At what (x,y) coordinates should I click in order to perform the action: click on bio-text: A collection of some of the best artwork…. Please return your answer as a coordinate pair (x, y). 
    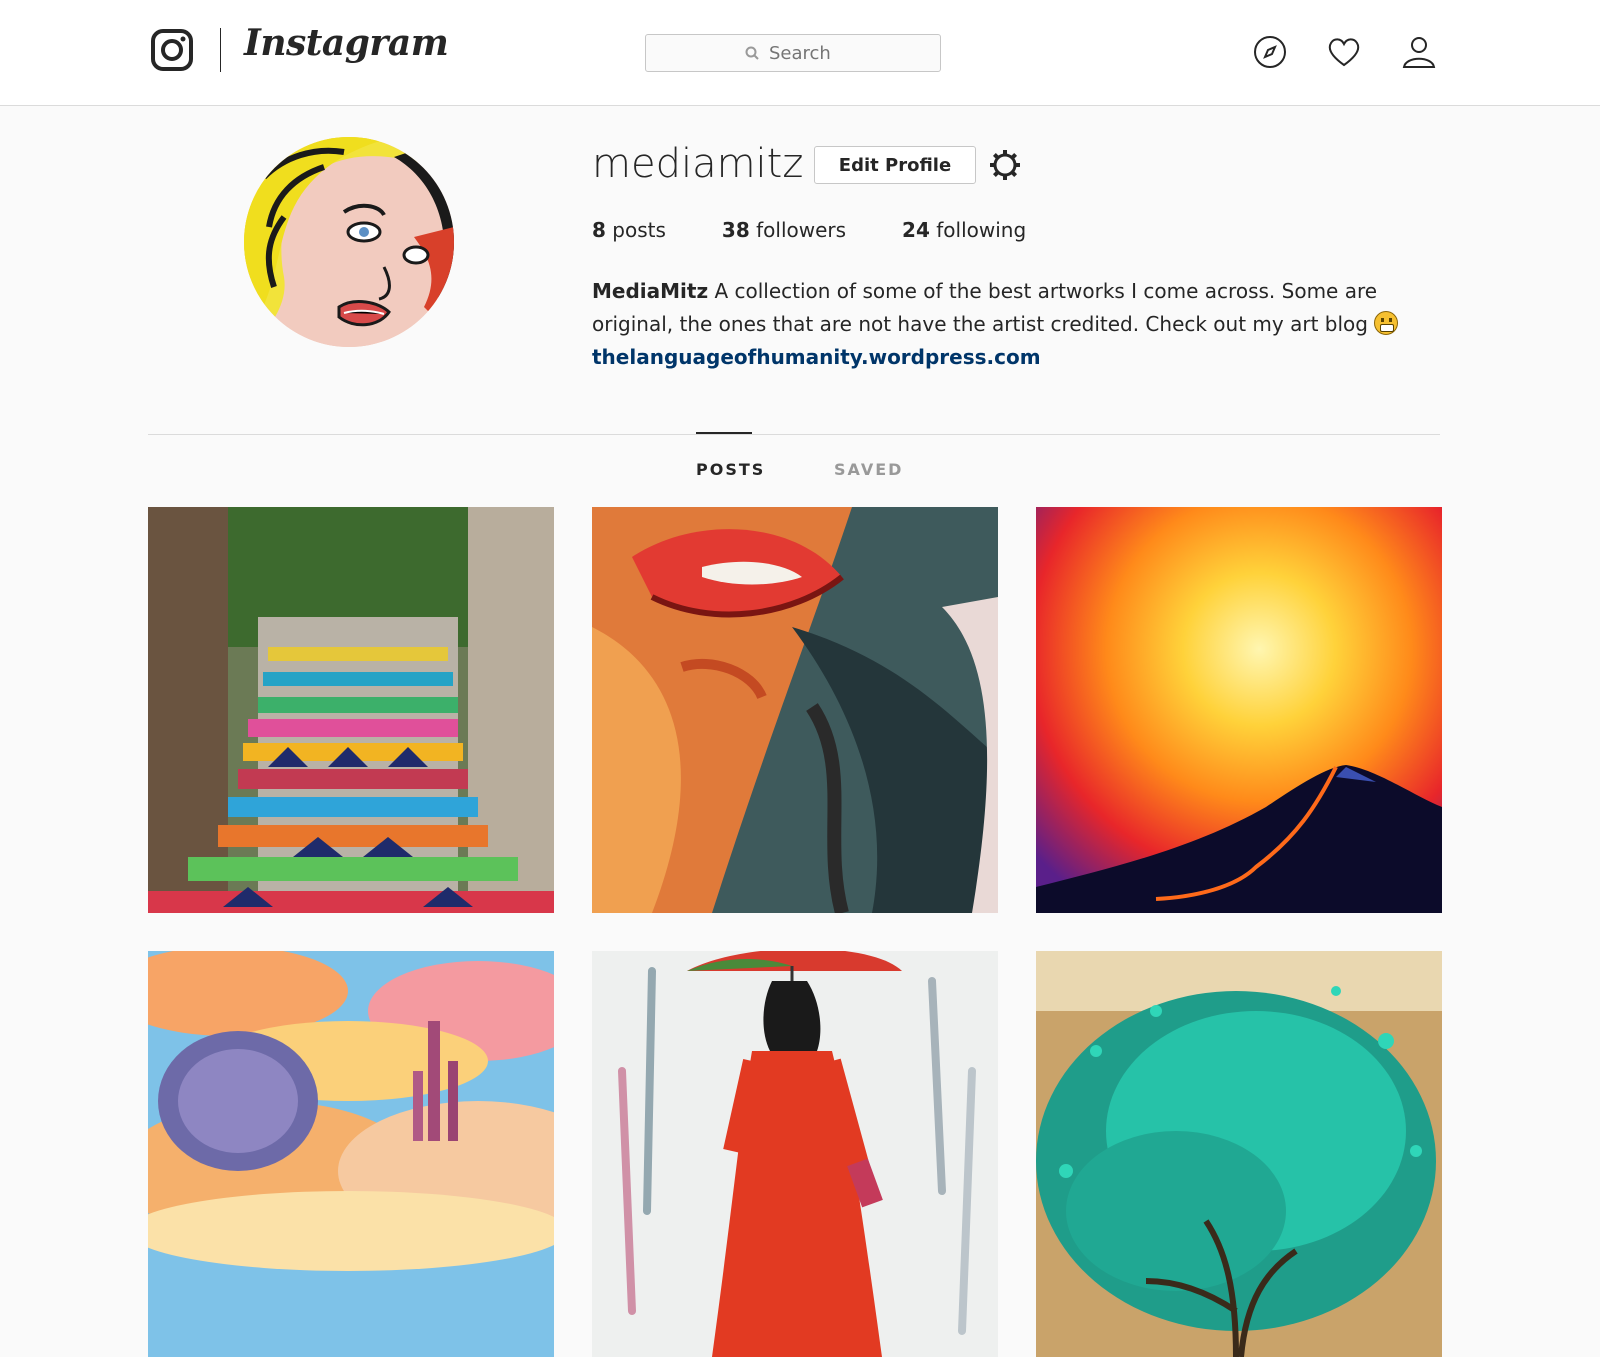
    Looking at the image, I should click on (985, 307).